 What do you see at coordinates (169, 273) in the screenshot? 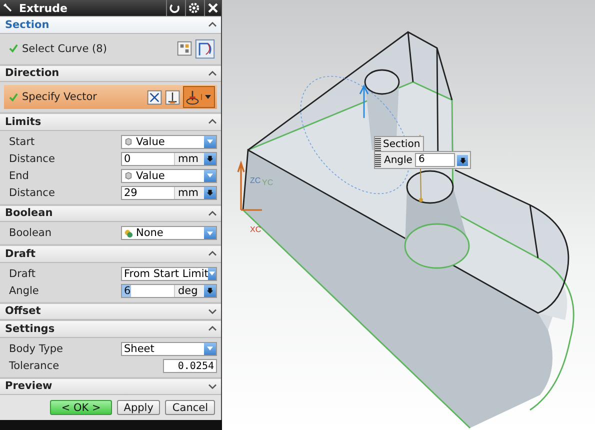
I see `dropdown: From Start Limit` at bounding box center [169, 273].